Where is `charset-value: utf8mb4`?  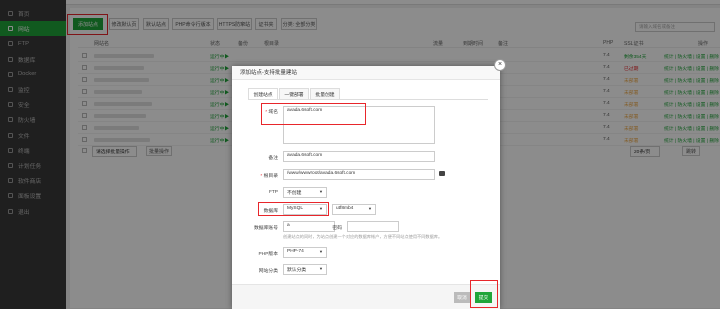 charset-value: utf8mb4 is located at coordinates (345, 208).